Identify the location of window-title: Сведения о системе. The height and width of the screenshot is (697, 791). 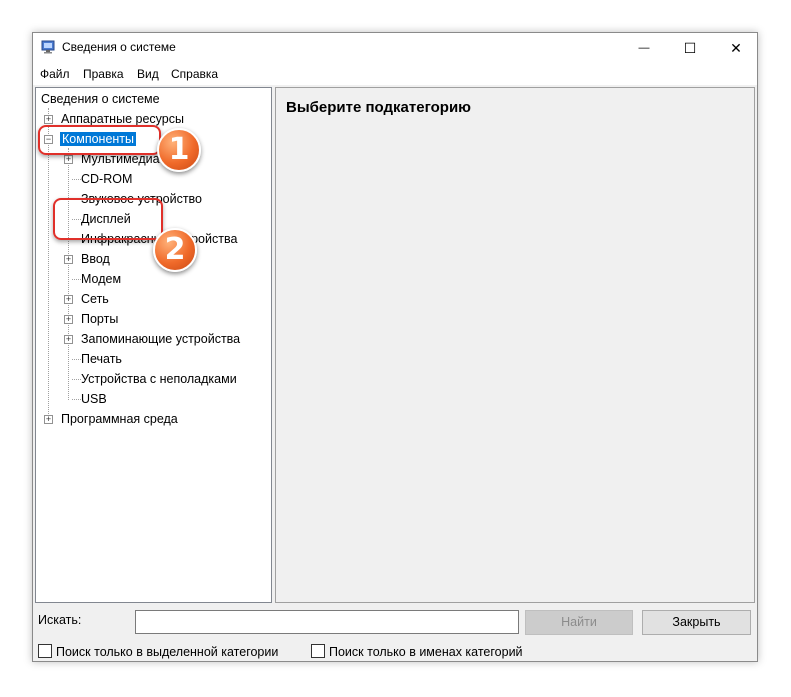
(119, 47).